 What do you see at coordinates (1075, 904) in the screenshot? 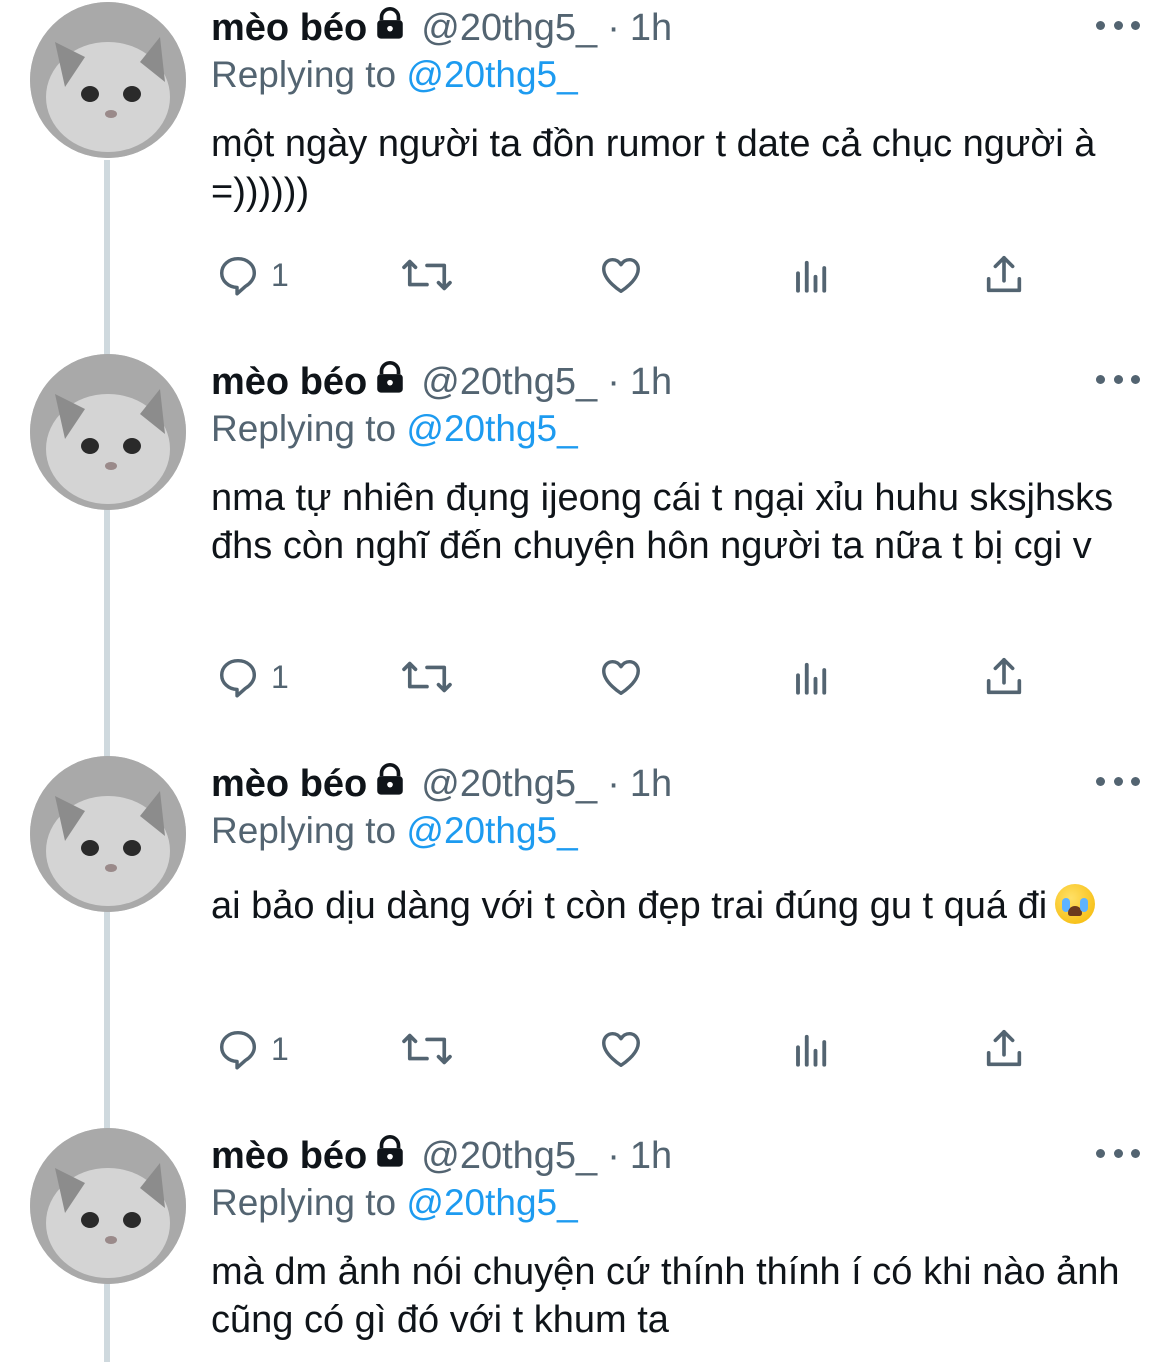
I see `loudly-crying-face-icon` at bounding box center [1075, 904].